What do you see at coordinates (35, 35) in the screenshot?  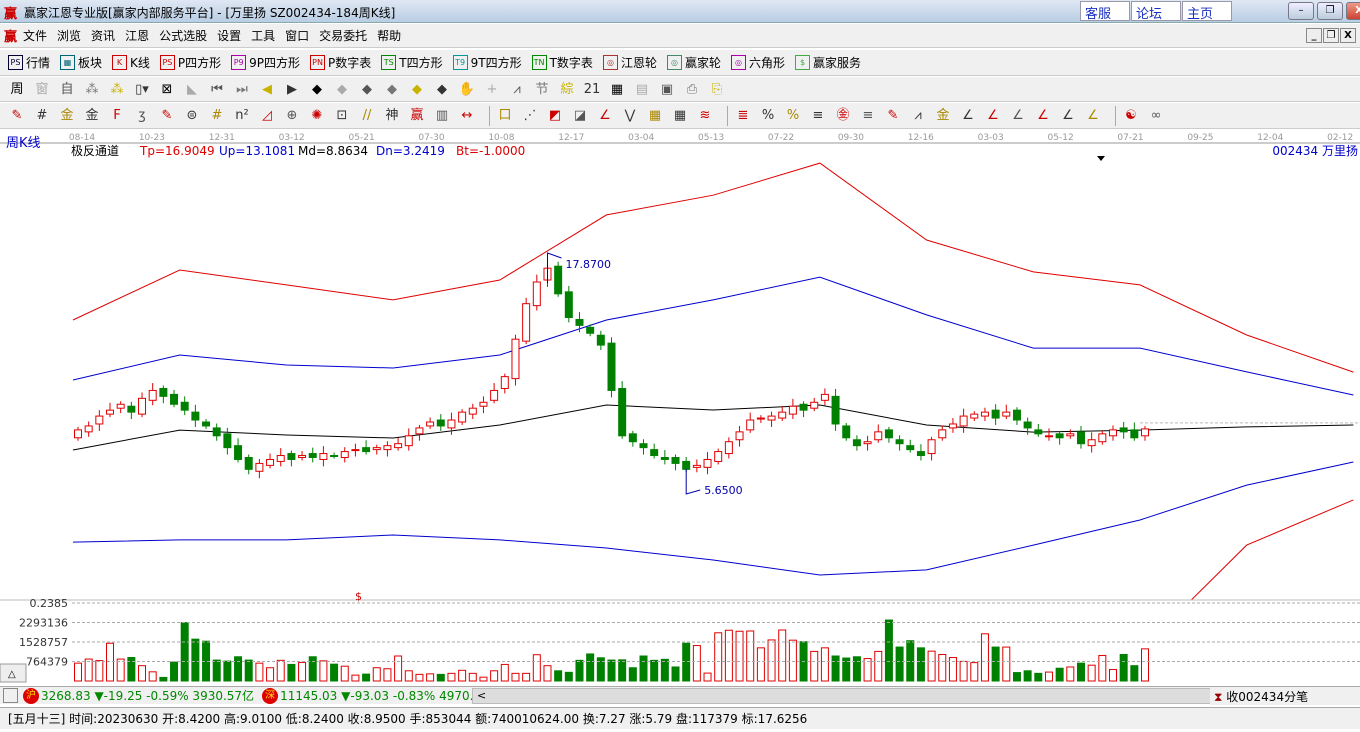 I see `menu-item: 文件` at bounding box center [35, 35].